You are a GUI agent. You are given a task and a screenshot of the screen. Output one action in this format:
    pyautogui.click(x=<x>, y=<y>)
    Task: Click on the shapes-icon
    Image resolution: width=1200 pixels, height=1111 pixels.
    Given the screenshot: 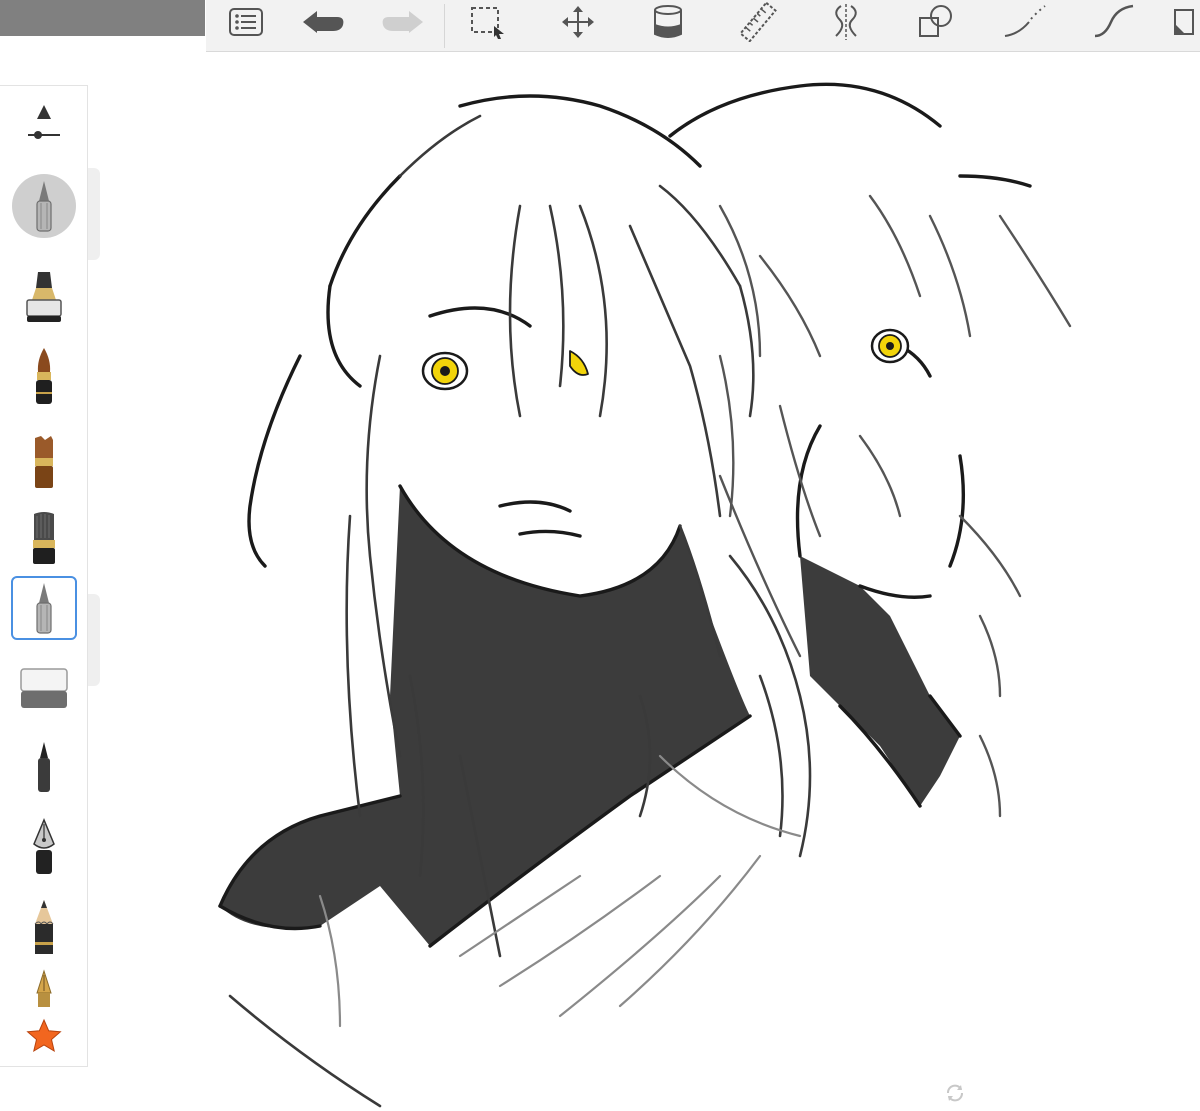 What is the action you would take?
    pyautogui.click(x=935, y=21)
    